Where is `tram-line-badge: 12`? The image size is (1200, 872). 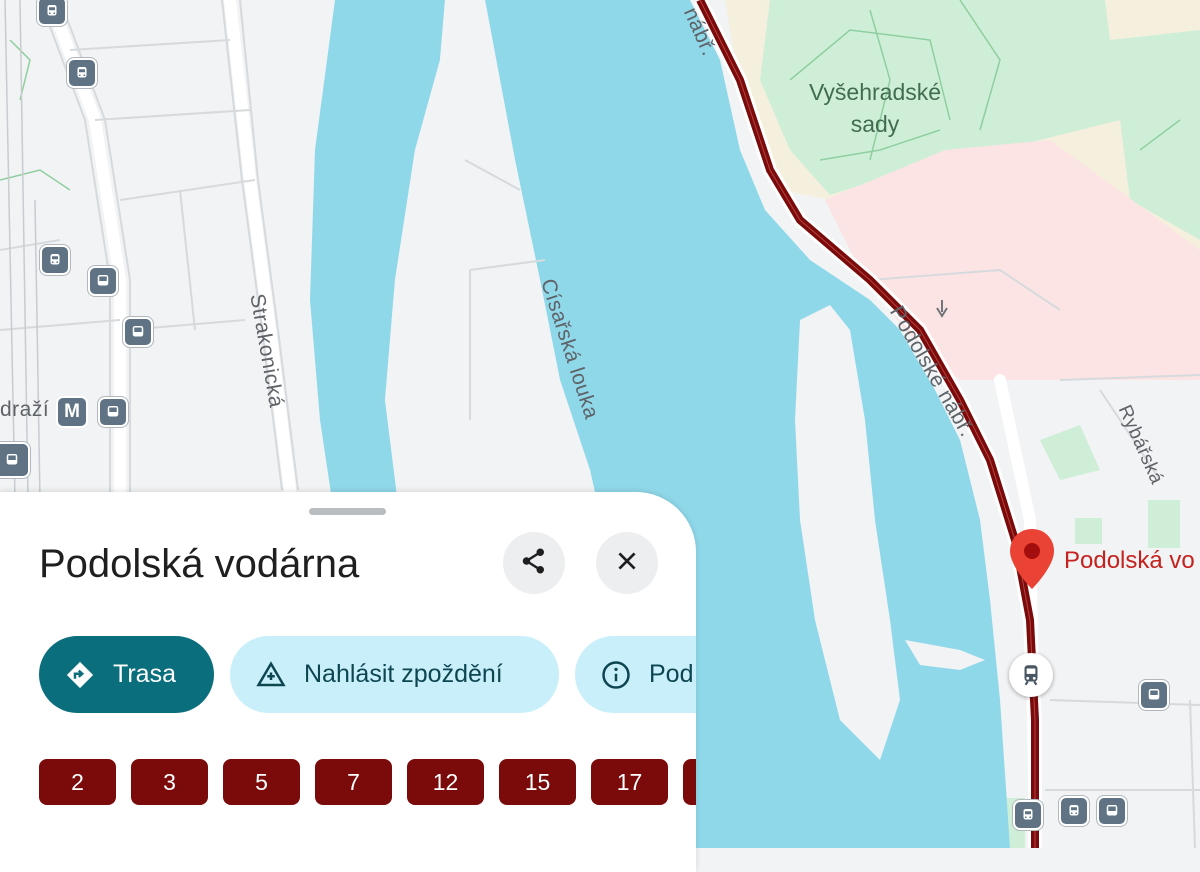 tram-line-badge: 12 is located at coordinates (445, 782).